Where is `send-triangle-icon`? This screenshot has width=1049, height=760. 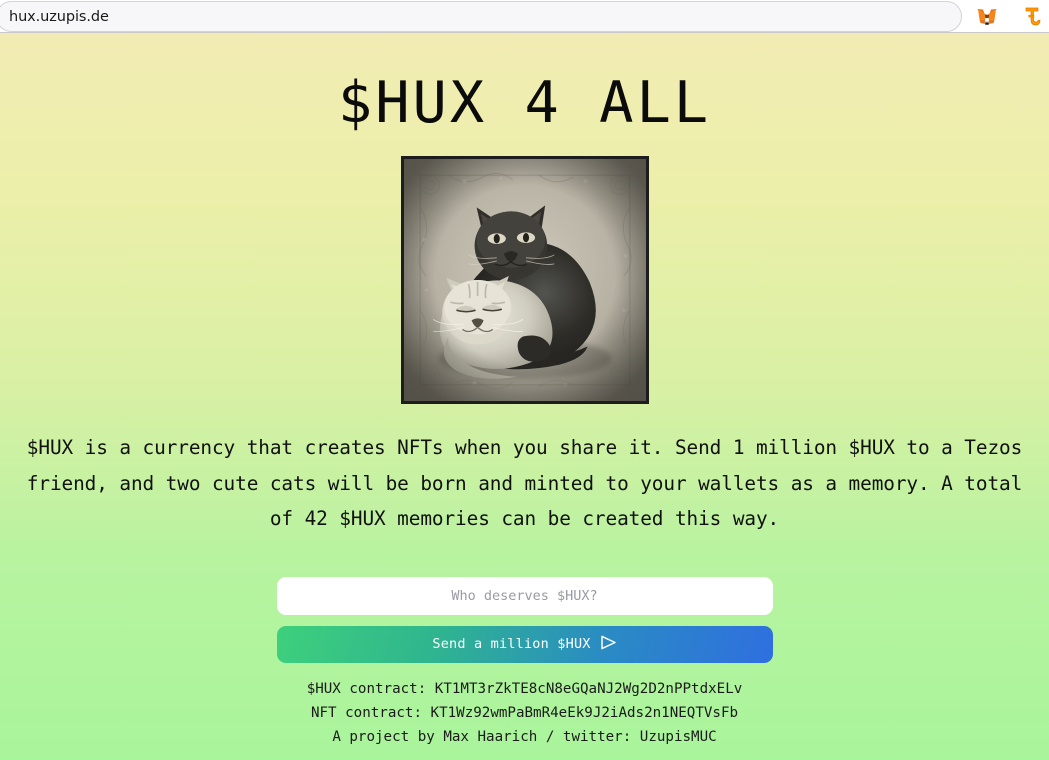 send-triangle-icon is located at coordinates (608, 644).